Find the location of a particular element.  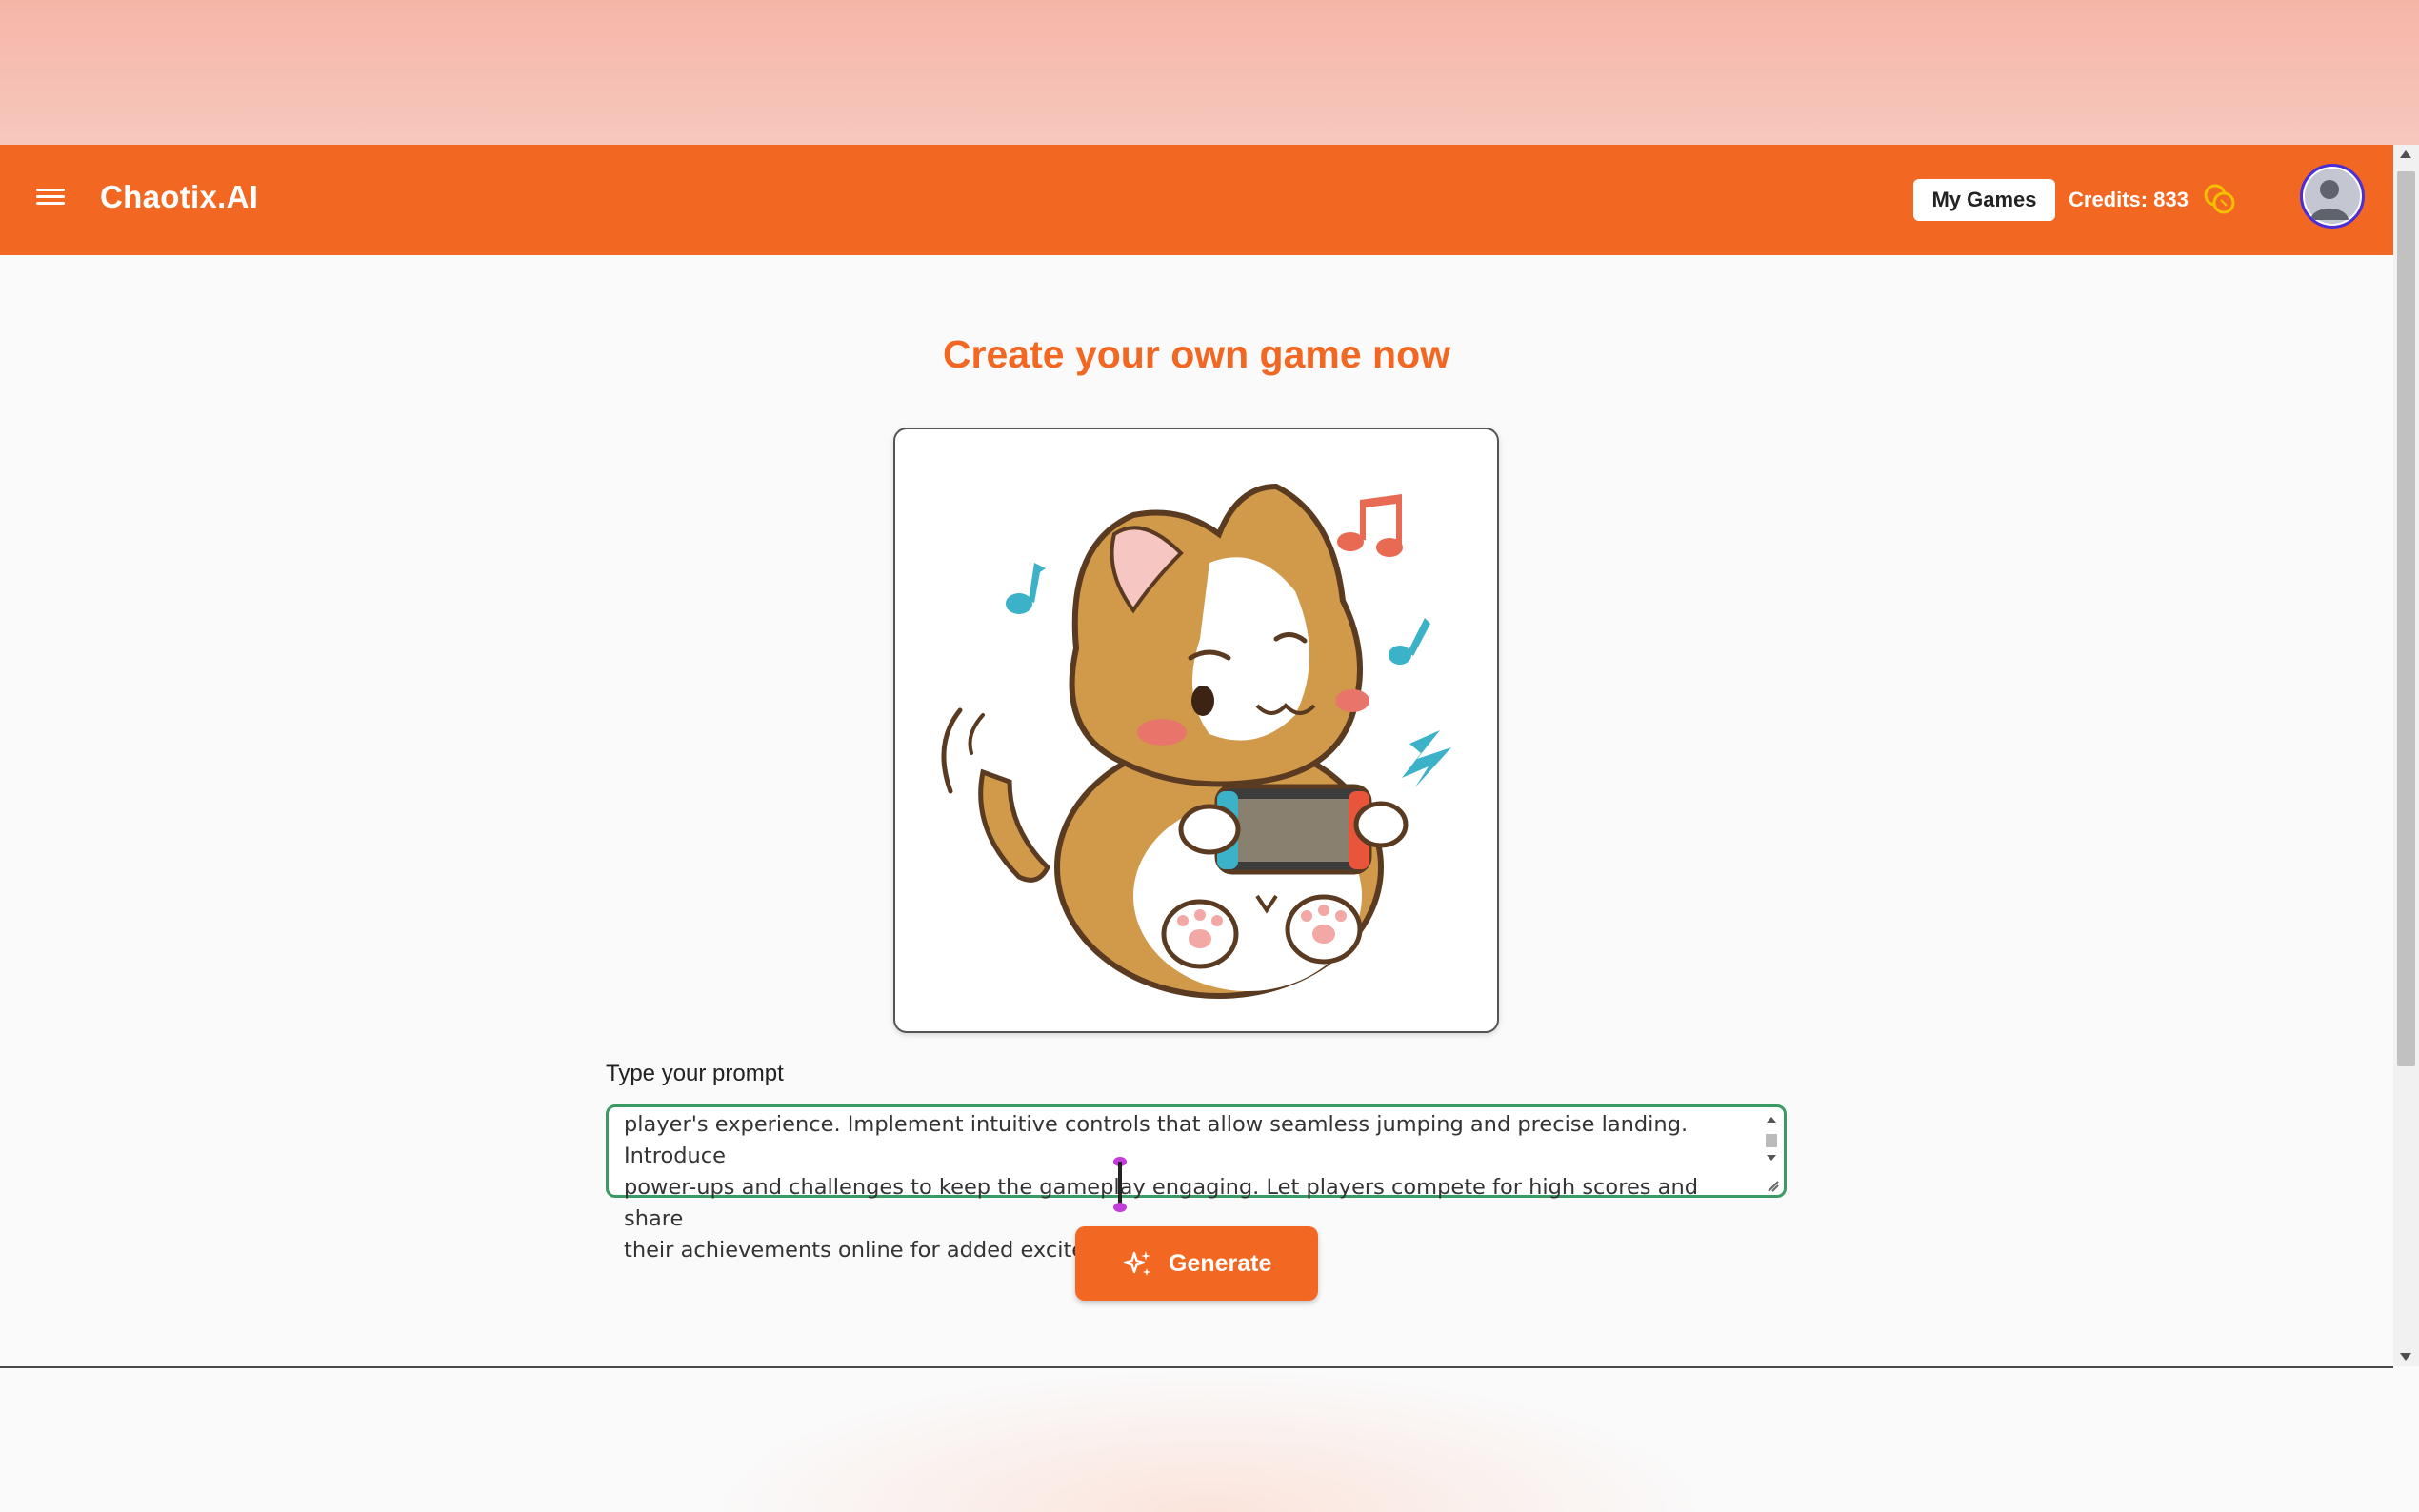

page-scrollbar is located at coordinates (2406, 755).